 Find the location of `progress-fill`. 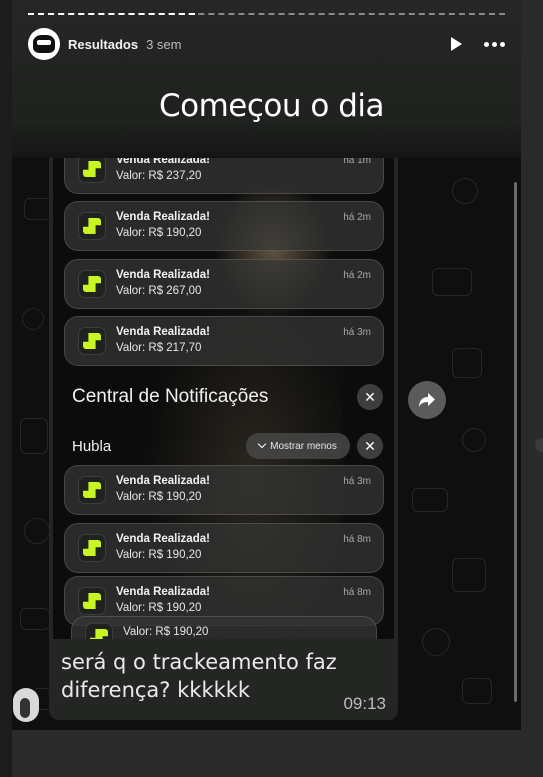

progress-fill is located at coordinates (111, 14).